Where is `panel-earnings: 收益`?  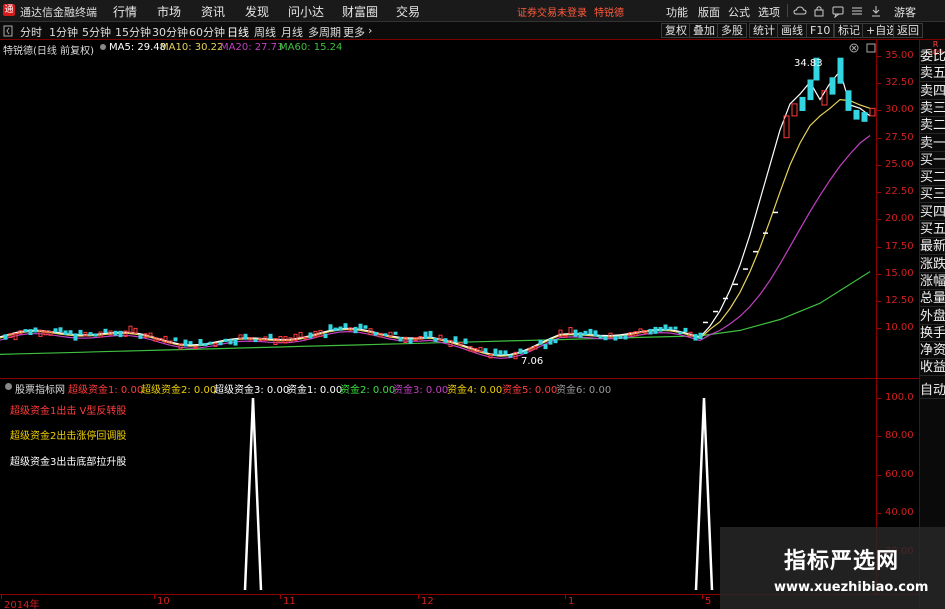
panel-earnings: 收益 is located at coordinates (932, 368).